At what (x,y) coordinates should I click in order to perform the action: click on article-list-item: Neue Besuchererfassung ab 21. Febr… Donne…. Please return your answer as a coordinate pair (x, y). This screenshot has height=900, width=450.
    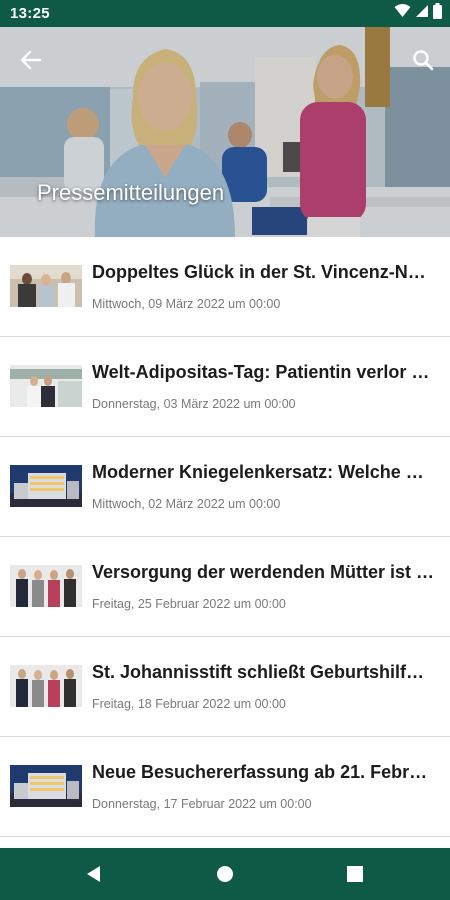
    Looking at the image, I should click on (225, 787).